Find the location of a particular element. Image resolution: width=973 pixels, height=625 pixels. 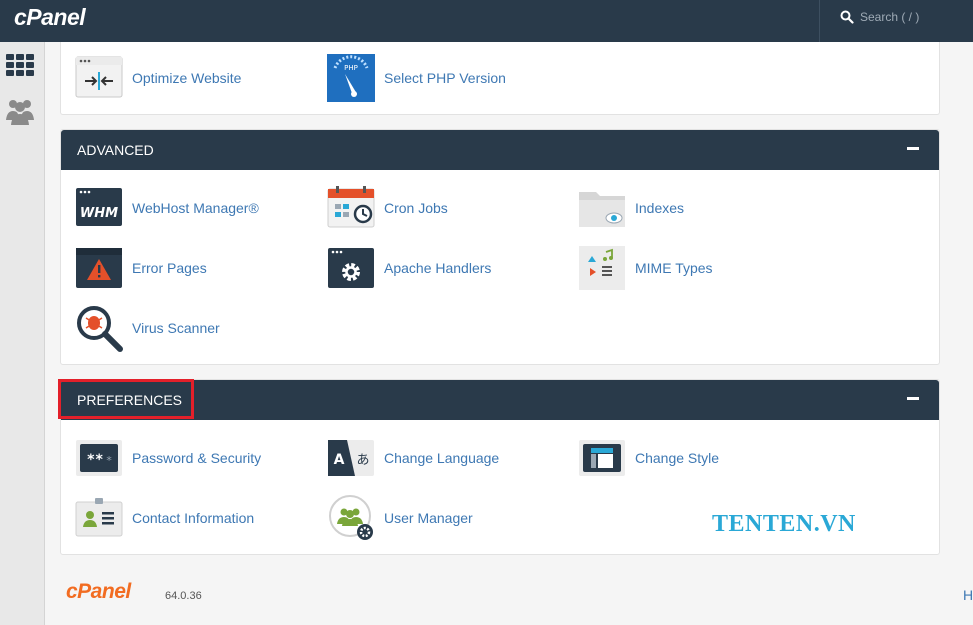

advanced-panel-title: ADVANCED is located at coordinates (115, 150).